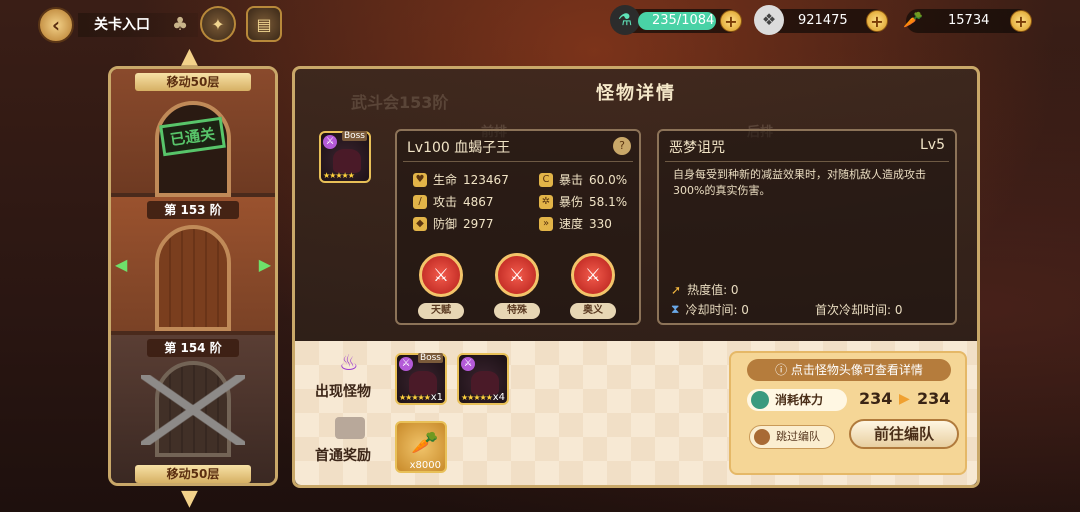  I want to click on stat-label: 速度, so click(571, 224).